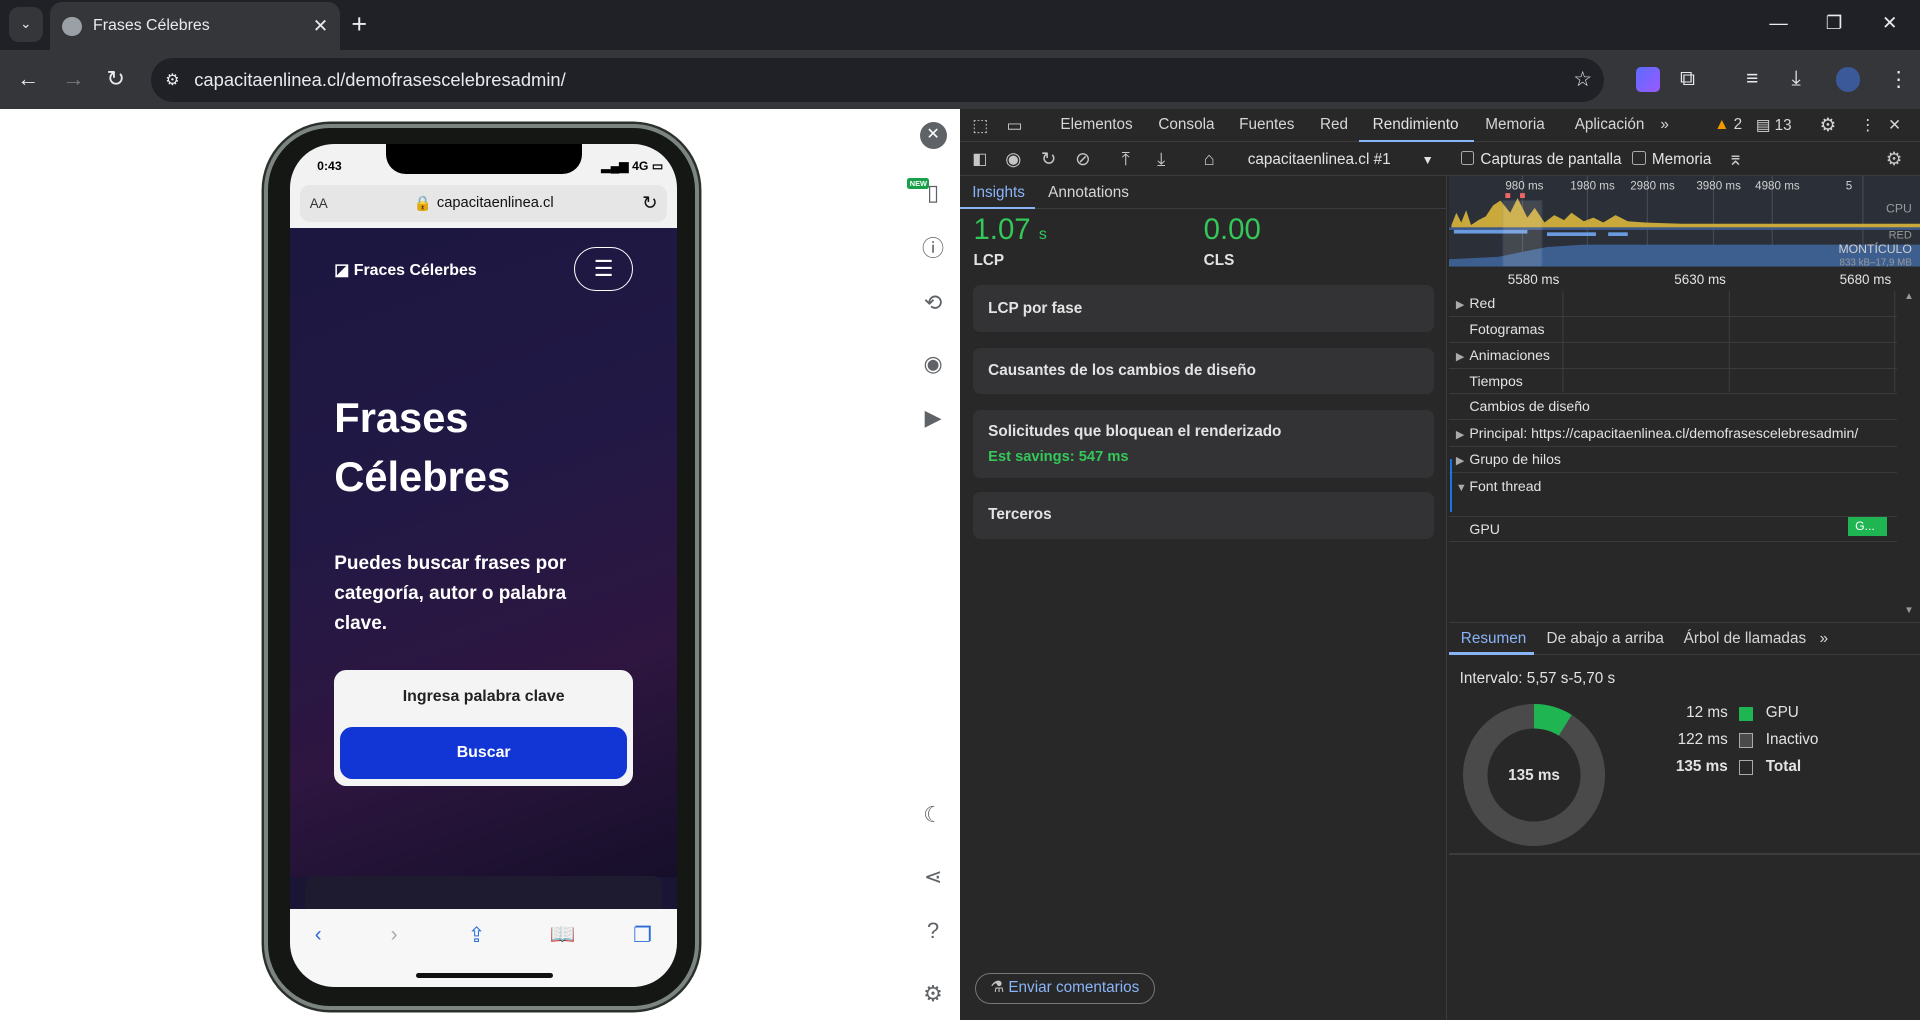 The height and width of the screenshot is (1020, 1920). Describe the element at coordinates (1266, 125) in the screenshot. I see `tab-fuentes: Fuentes` at that location.